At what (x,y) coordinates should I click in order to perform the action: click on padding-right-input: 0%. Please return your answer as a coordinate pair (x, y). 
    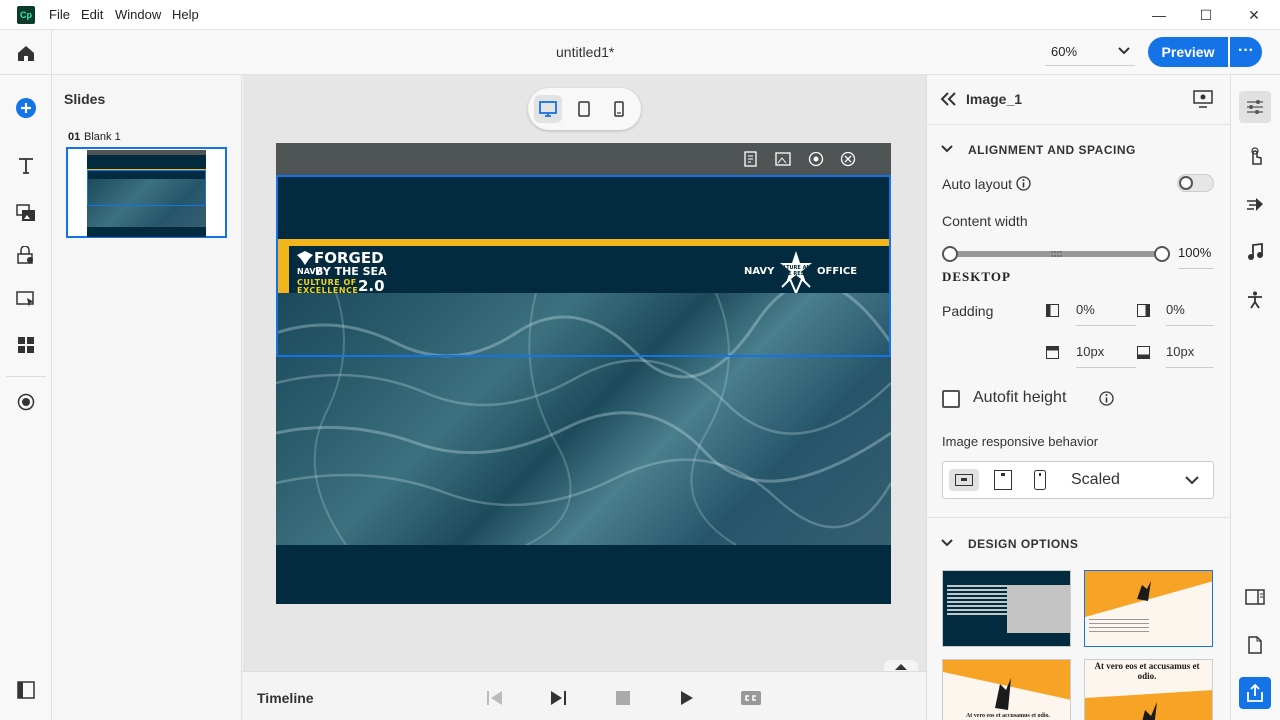
    Looking at the image, I should click on (1190, 314).